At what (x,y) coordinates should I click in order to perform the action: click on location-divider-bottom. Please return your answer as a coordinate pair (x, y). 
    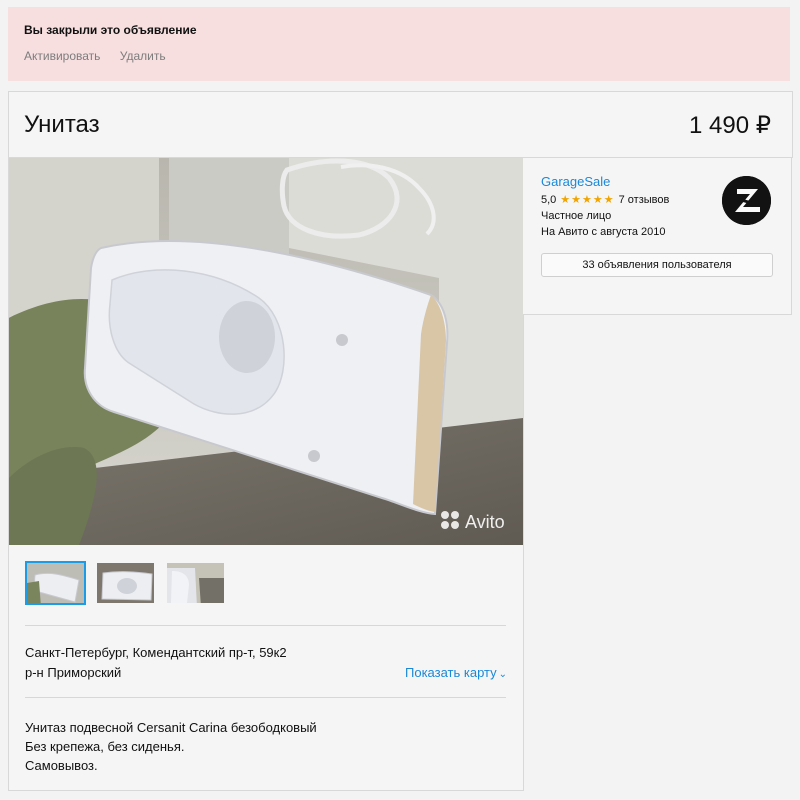
    Looking at the image, I should click on (265, 697).